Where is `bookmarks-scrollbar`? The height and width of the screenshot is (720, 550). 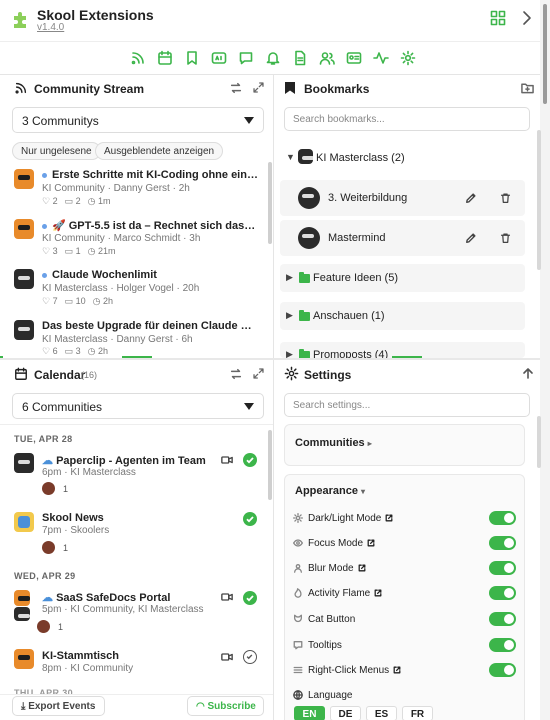 bookmarks-scrollbar is located at coordinates (539, 200).